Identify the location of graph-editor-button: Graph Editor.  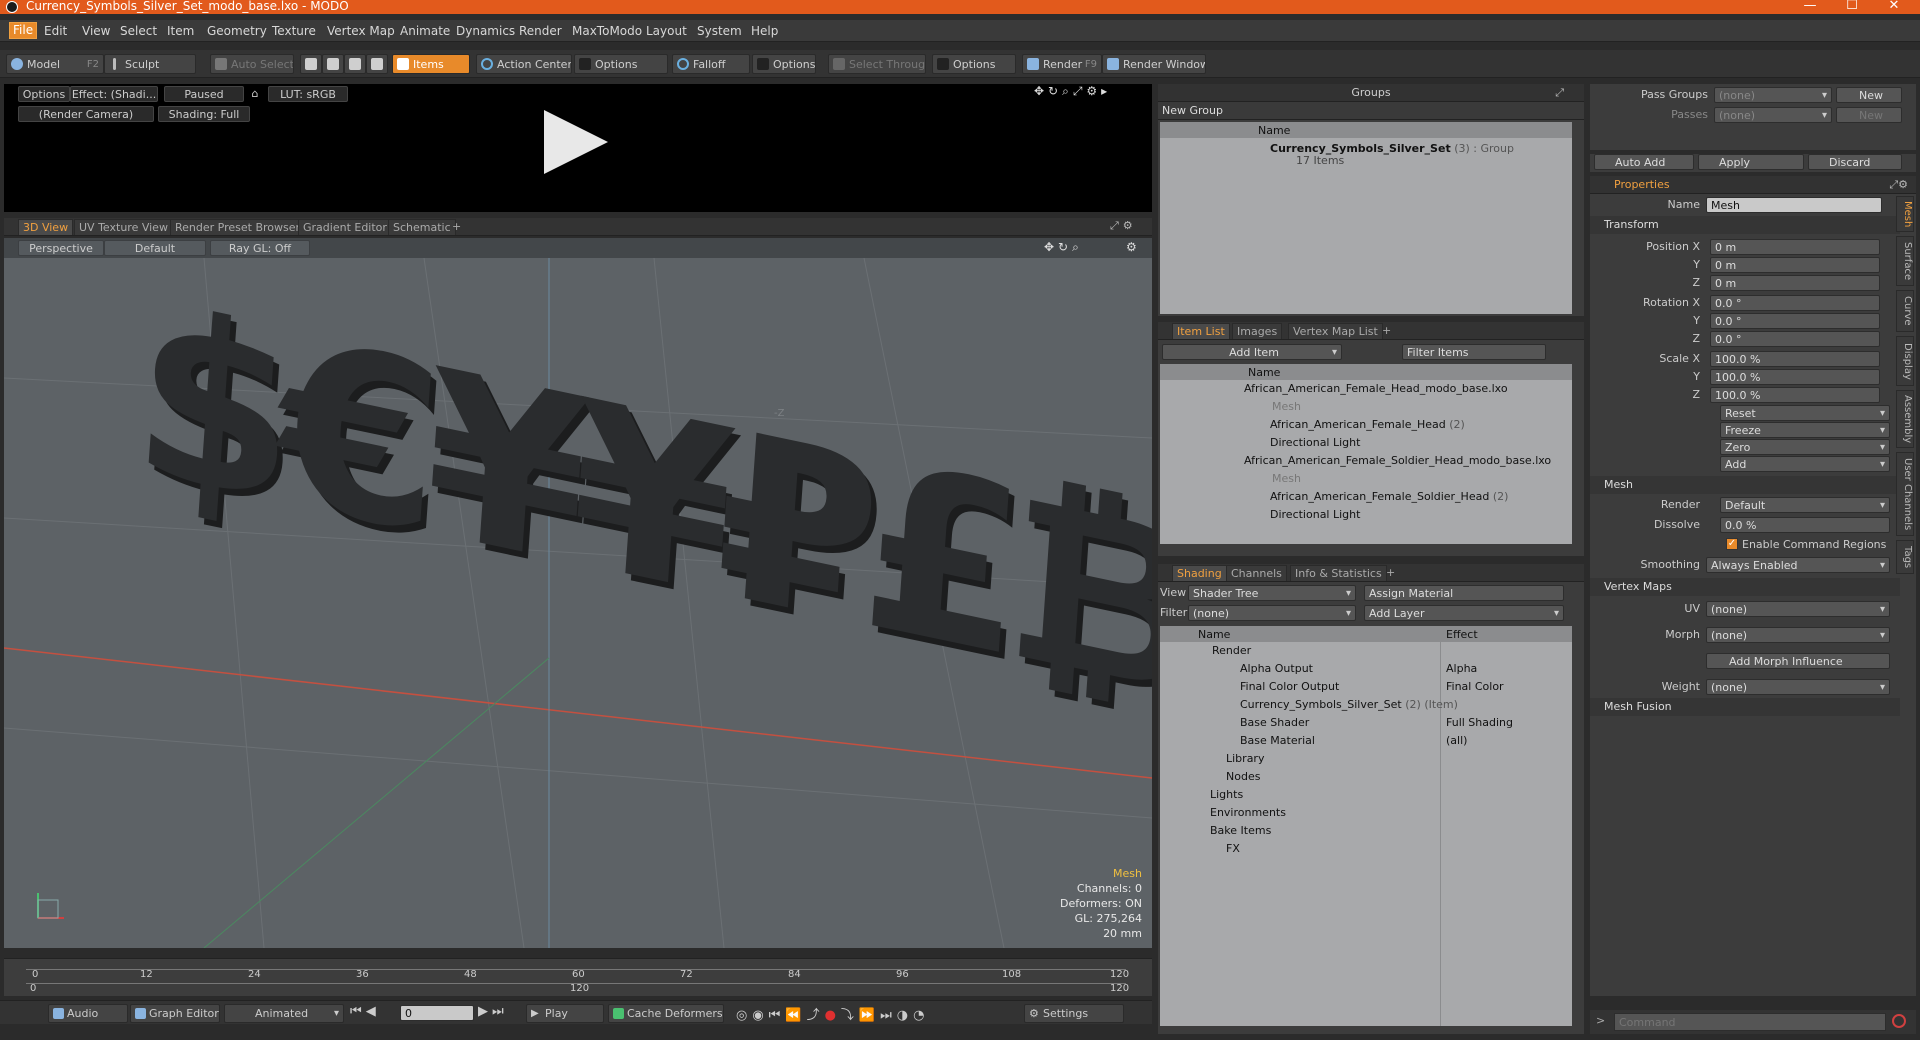
(175, 1013).